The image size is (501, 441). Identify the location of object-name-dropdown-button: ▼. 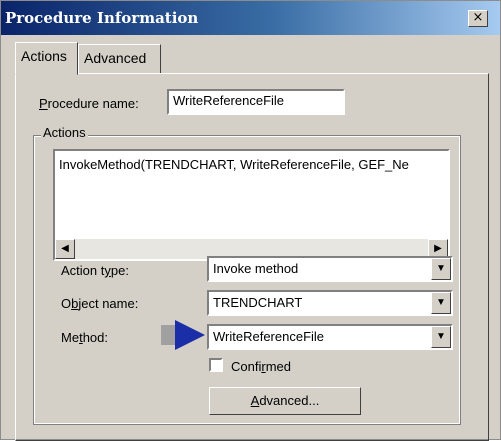
(441, 303).